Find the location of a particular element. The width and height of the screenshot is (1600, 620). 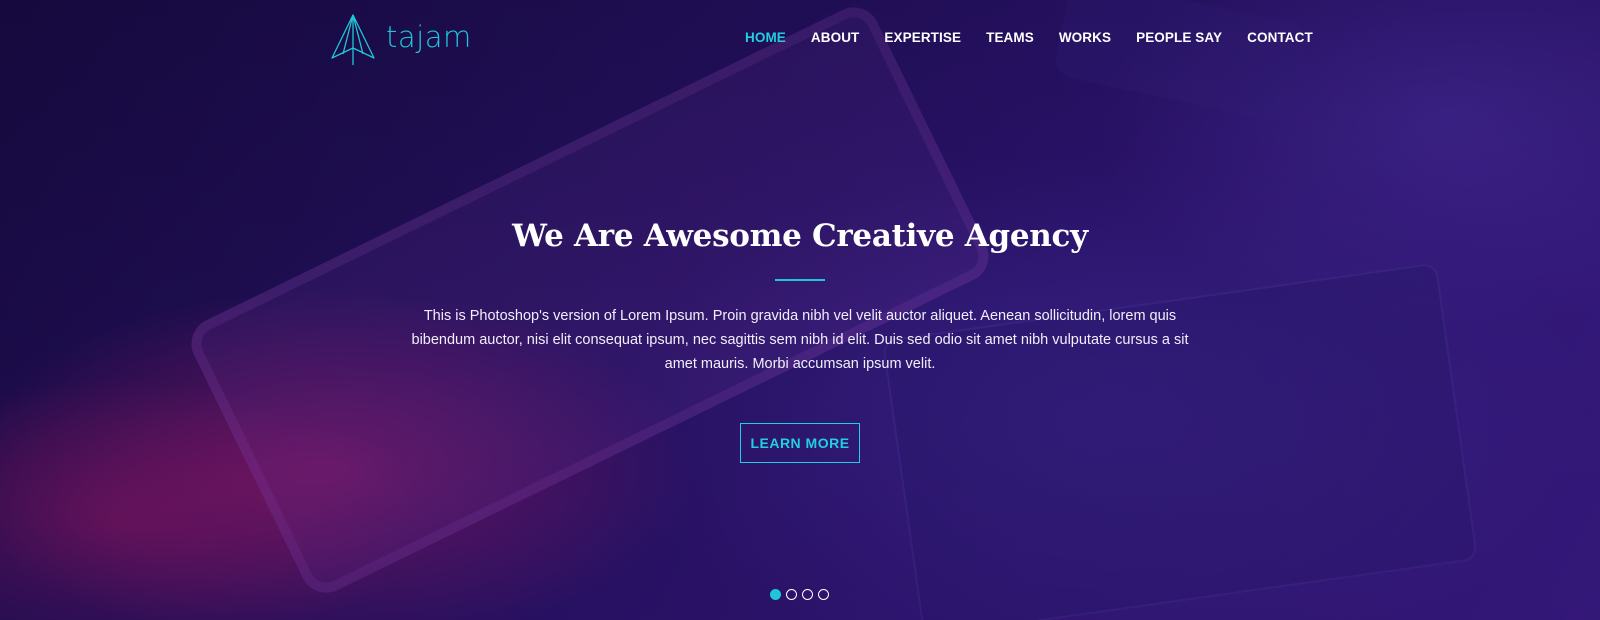

learn-more-button: LEARN MORE is located at coordinates (800, 443).